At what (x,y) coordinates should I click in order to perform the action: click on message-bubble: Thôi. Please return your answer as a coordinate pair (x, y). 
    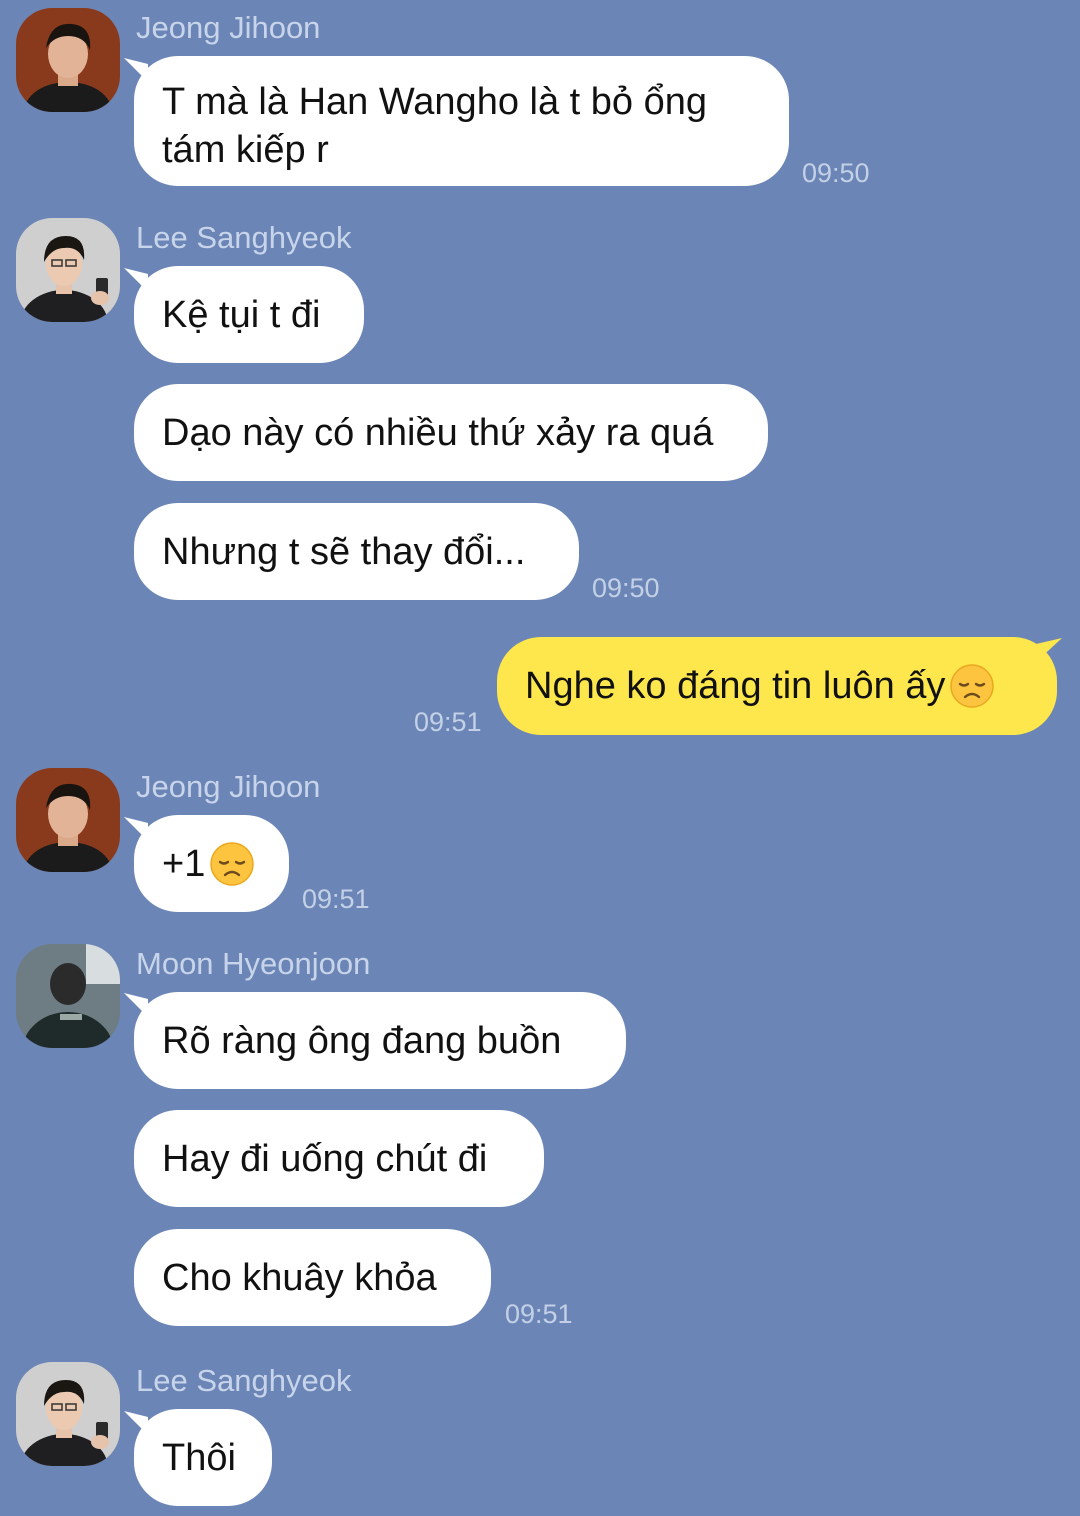
    Looking at the image, I should click on (203, 1457).